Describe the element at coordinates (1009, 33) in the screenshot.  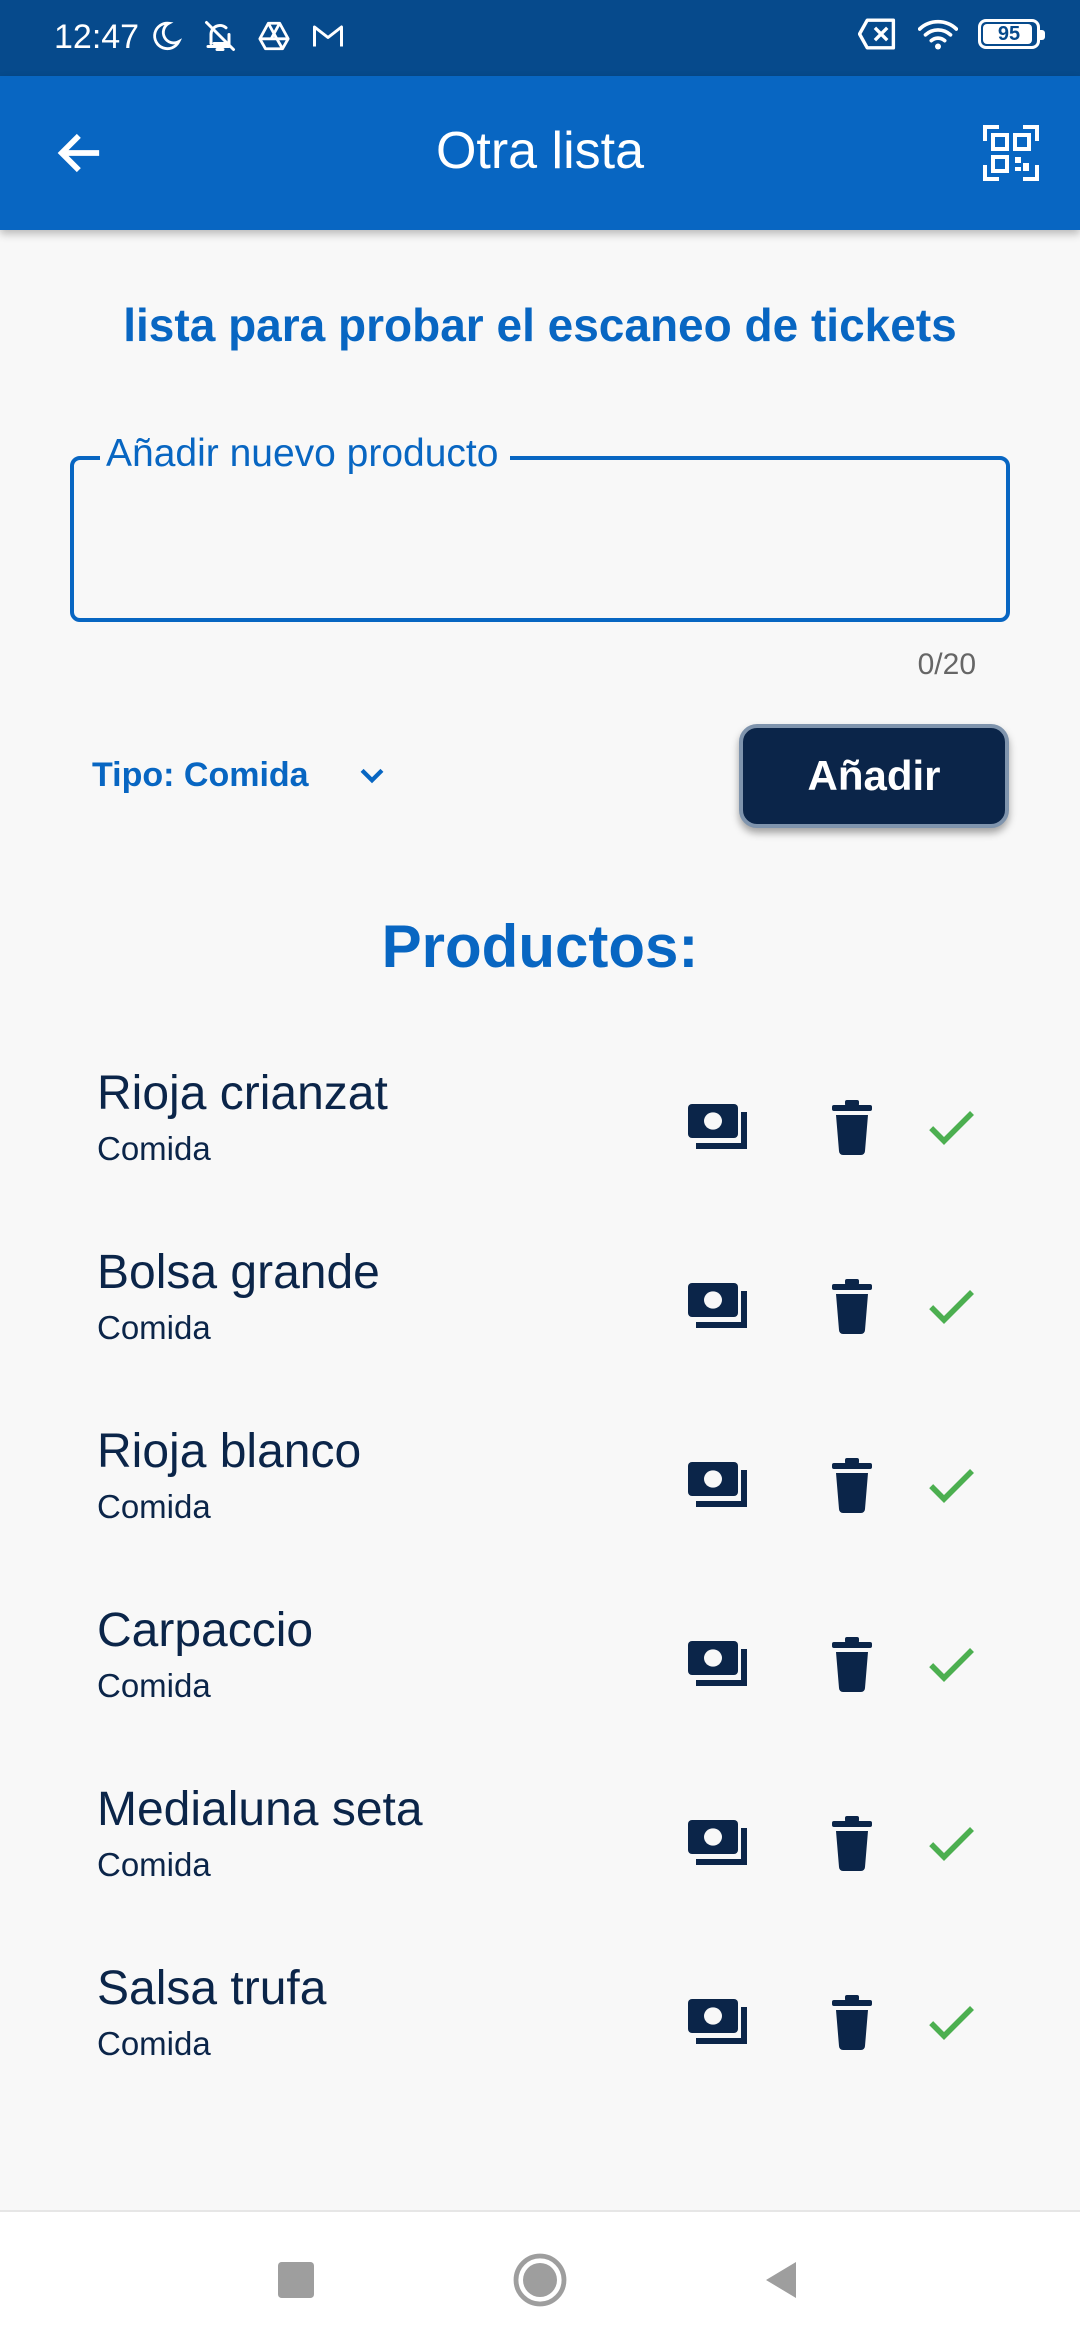
I see `battery-percentage: 95` at that location.